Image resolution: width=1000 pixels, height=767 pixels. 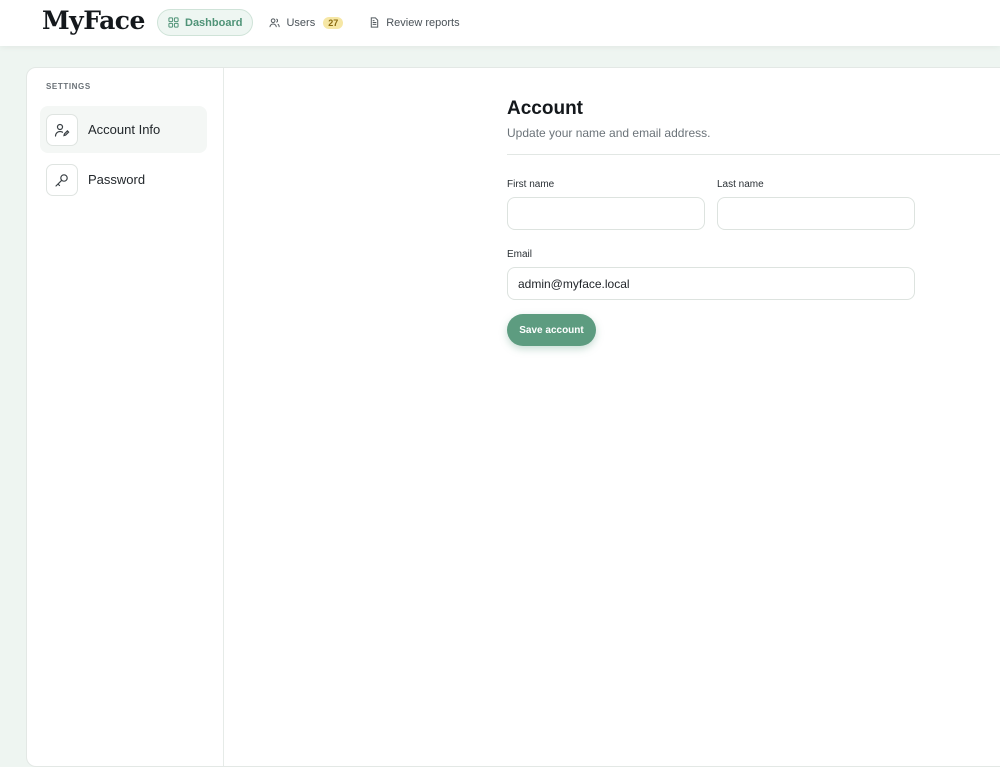 What do you see at coordinates (531, 184) in the screenshot?
I see `first-name-label: First name` at bounding box center [531, 184].